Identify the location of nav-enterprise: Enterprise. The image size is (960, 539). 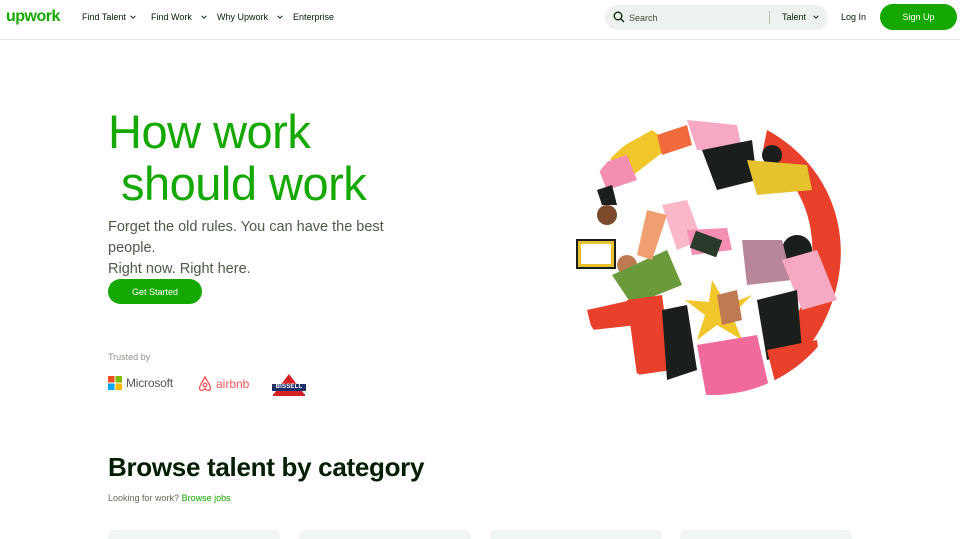
(313, 17).